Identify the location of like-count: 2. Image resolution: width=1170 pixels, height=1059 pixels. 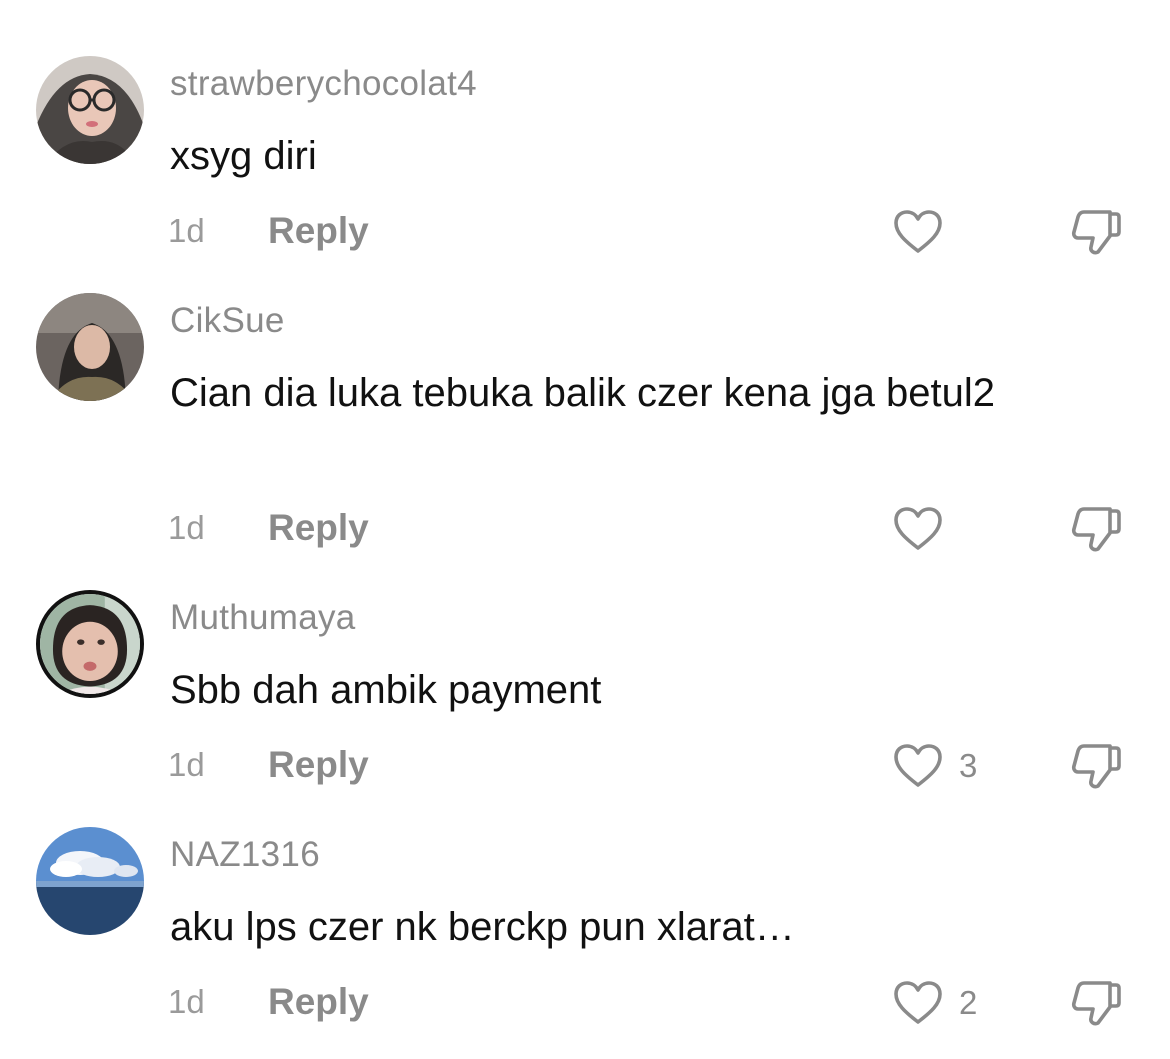
(968, 1002).